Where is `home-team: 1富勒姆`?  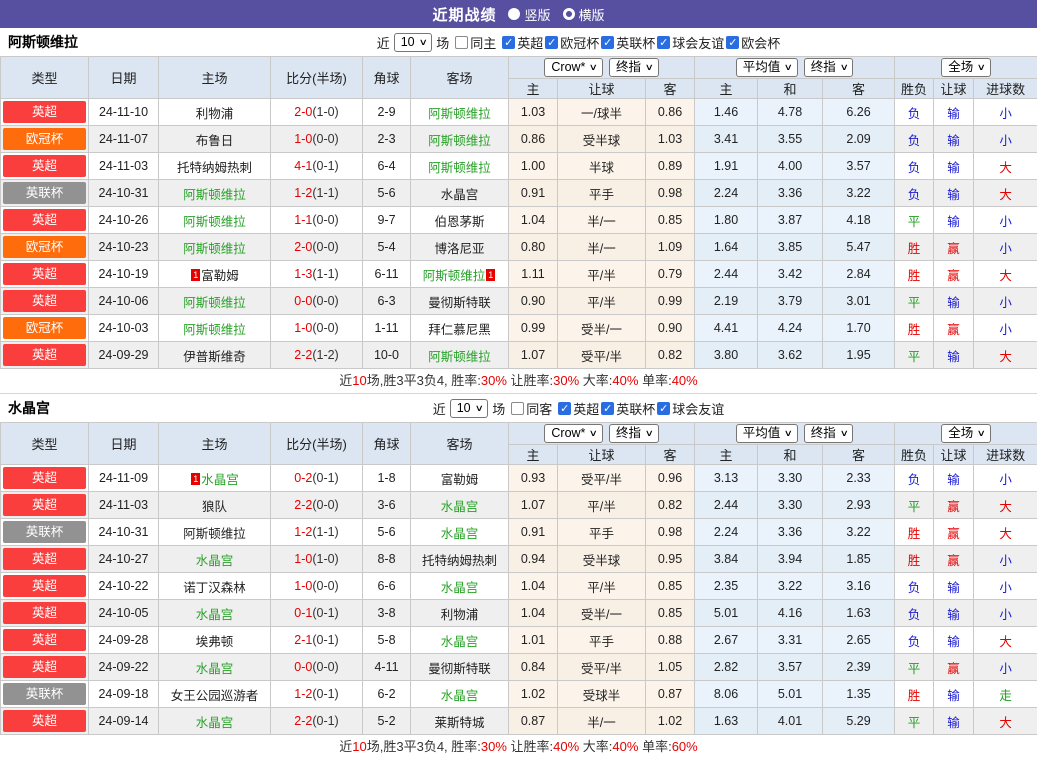
home-team: 1富勒姆 is located at coordinates (215, 274).